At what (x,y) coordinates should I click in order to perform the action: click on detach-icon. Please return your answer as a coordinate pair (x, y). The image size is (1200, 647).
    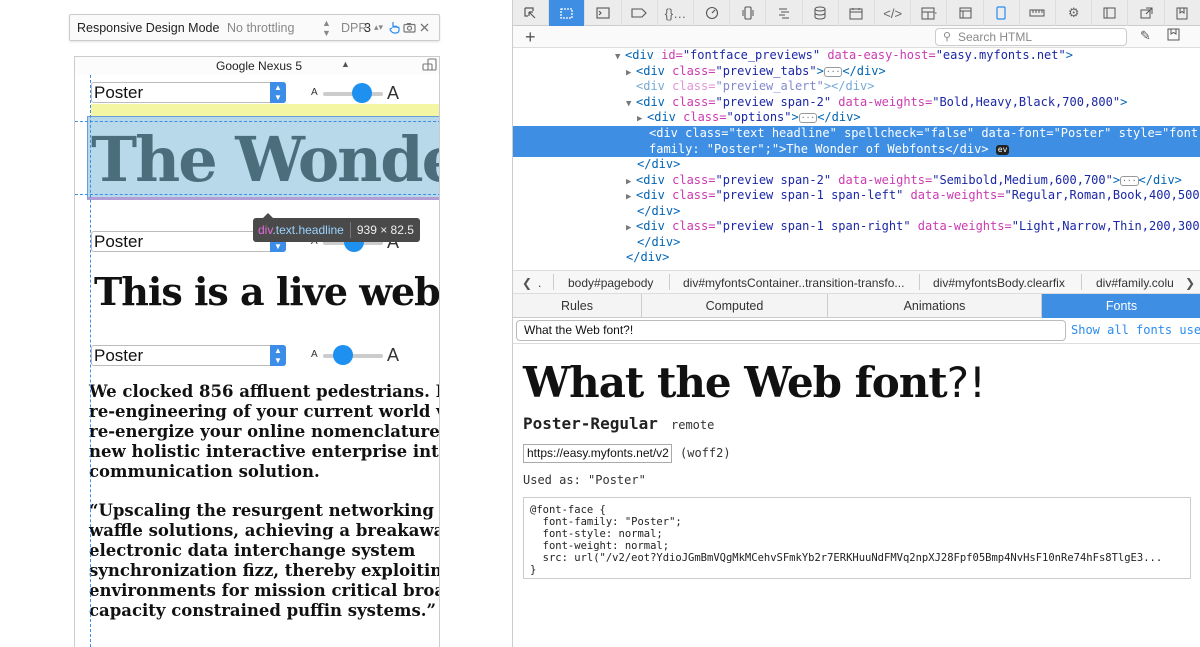
    Looking at the image, I should click on (1146, 13).